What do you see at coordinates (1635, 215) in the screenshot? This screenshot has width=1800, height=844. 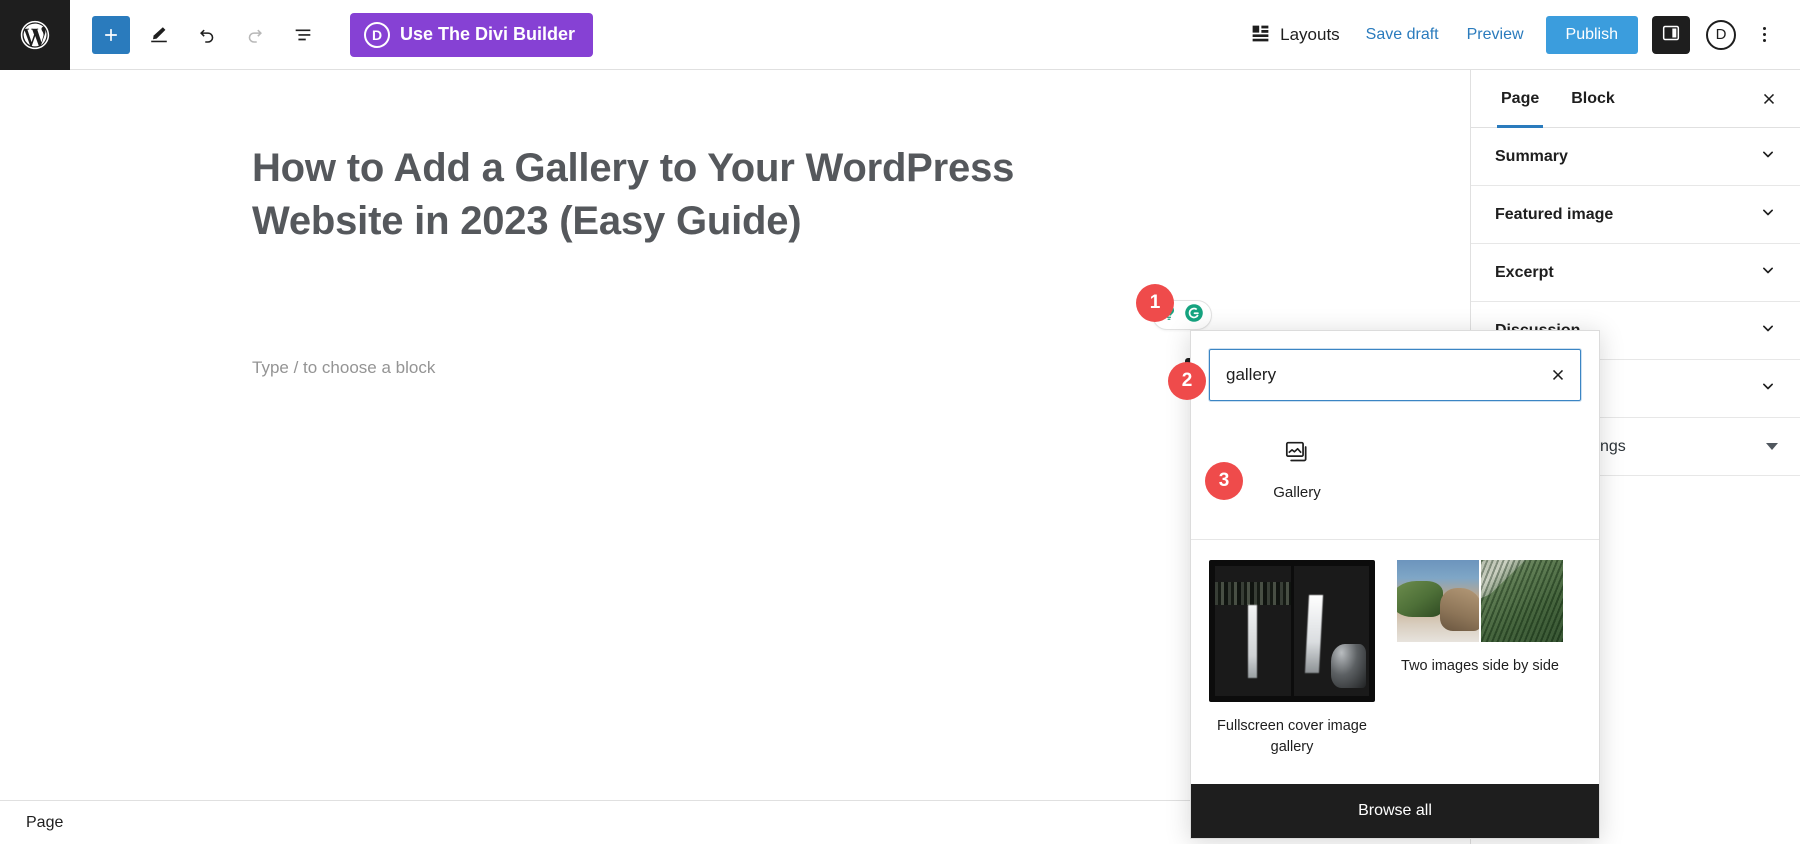 I see `sidebar-panel-featured-image: Featured image` at bounding box center [1635, 215].